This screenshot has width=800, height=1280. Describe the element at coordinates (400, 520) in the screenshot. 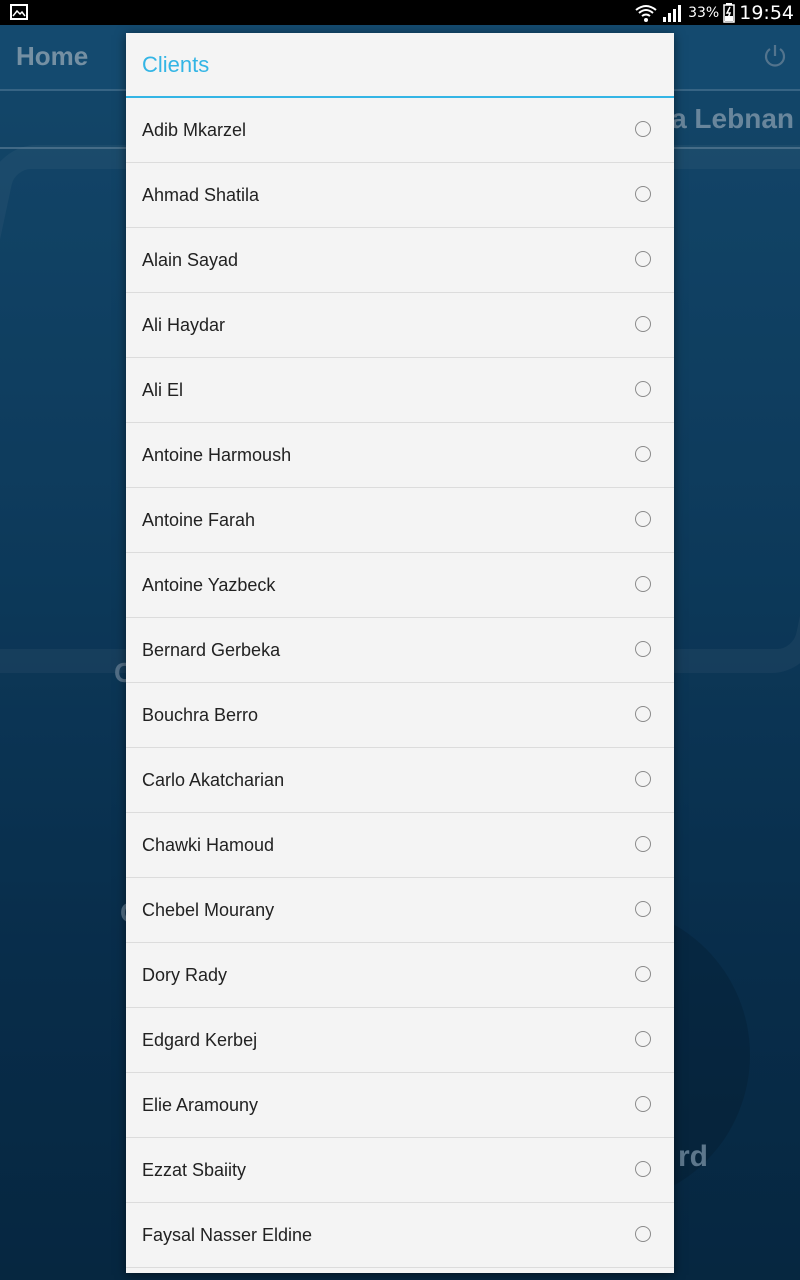

I see `list-item: Antoine Farah` at that location.